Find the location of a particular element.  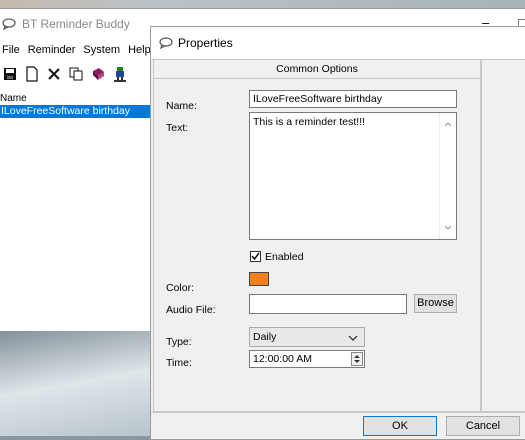

type-label: Type: is located at coordinates (179, 342).